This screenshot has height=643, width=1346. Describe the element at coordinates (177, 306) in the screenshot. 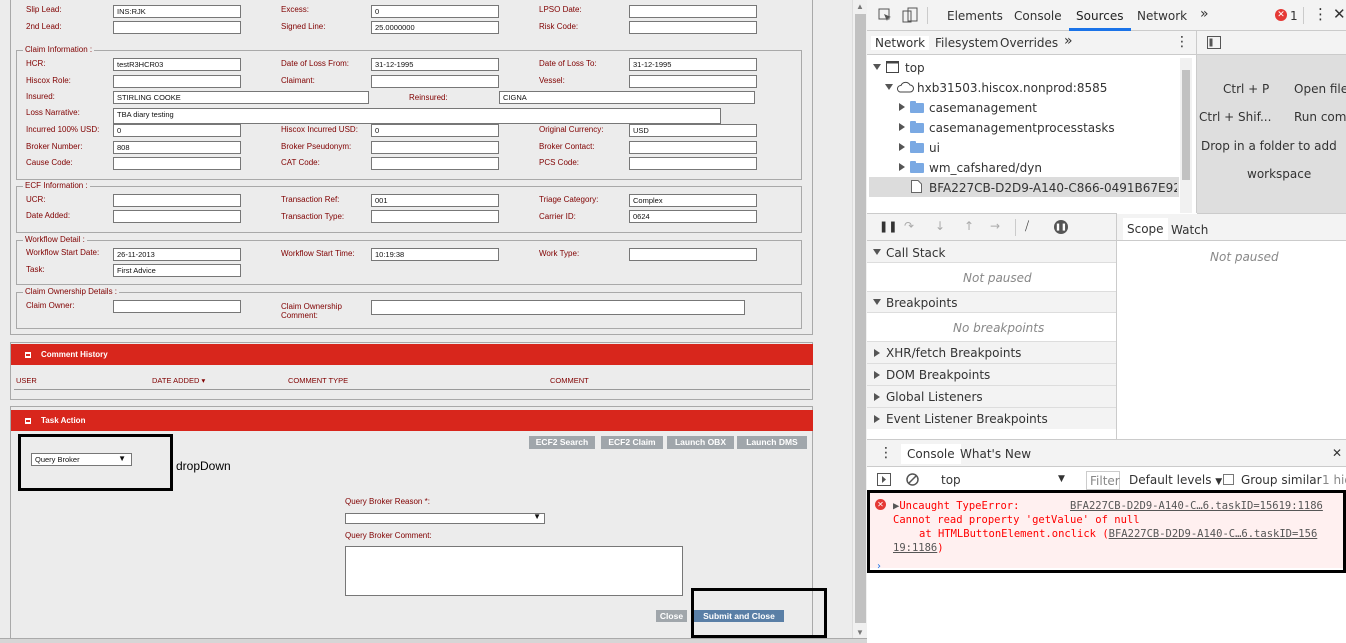

I see `claim-owner-field` at that location.